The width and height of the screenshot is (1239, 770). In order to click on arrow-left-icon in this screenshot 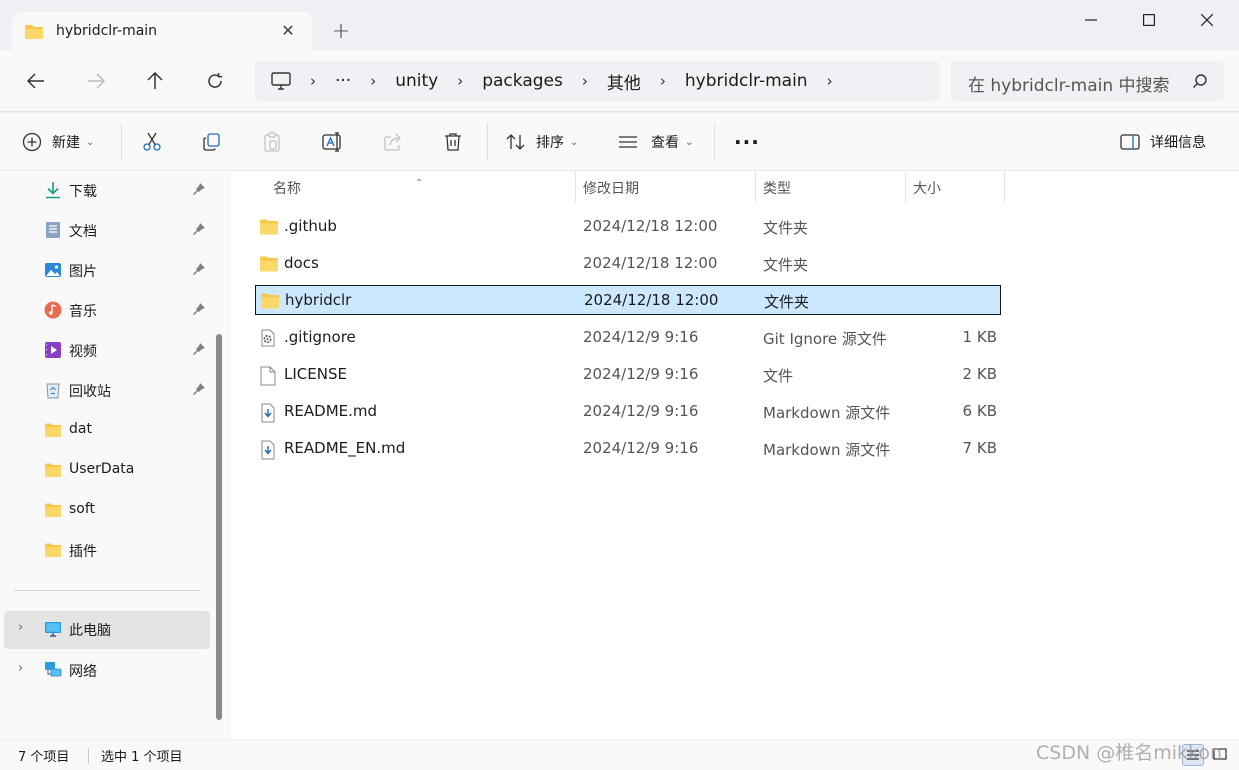, I will do `click(35, 81)`.